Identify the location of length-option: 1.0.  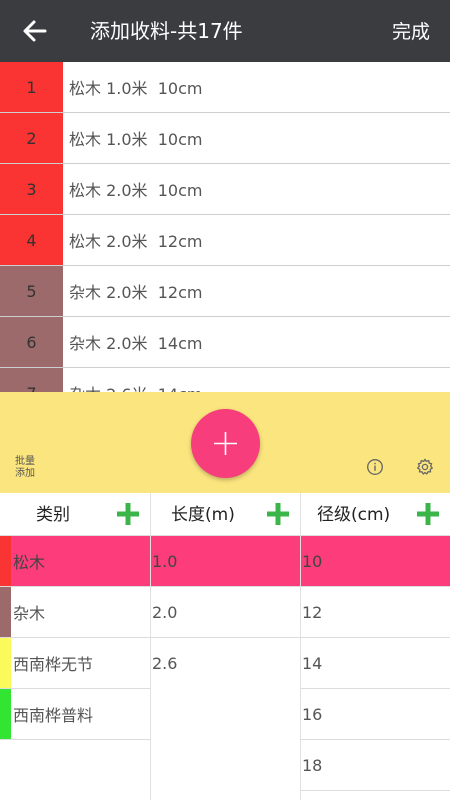
(225, 561).